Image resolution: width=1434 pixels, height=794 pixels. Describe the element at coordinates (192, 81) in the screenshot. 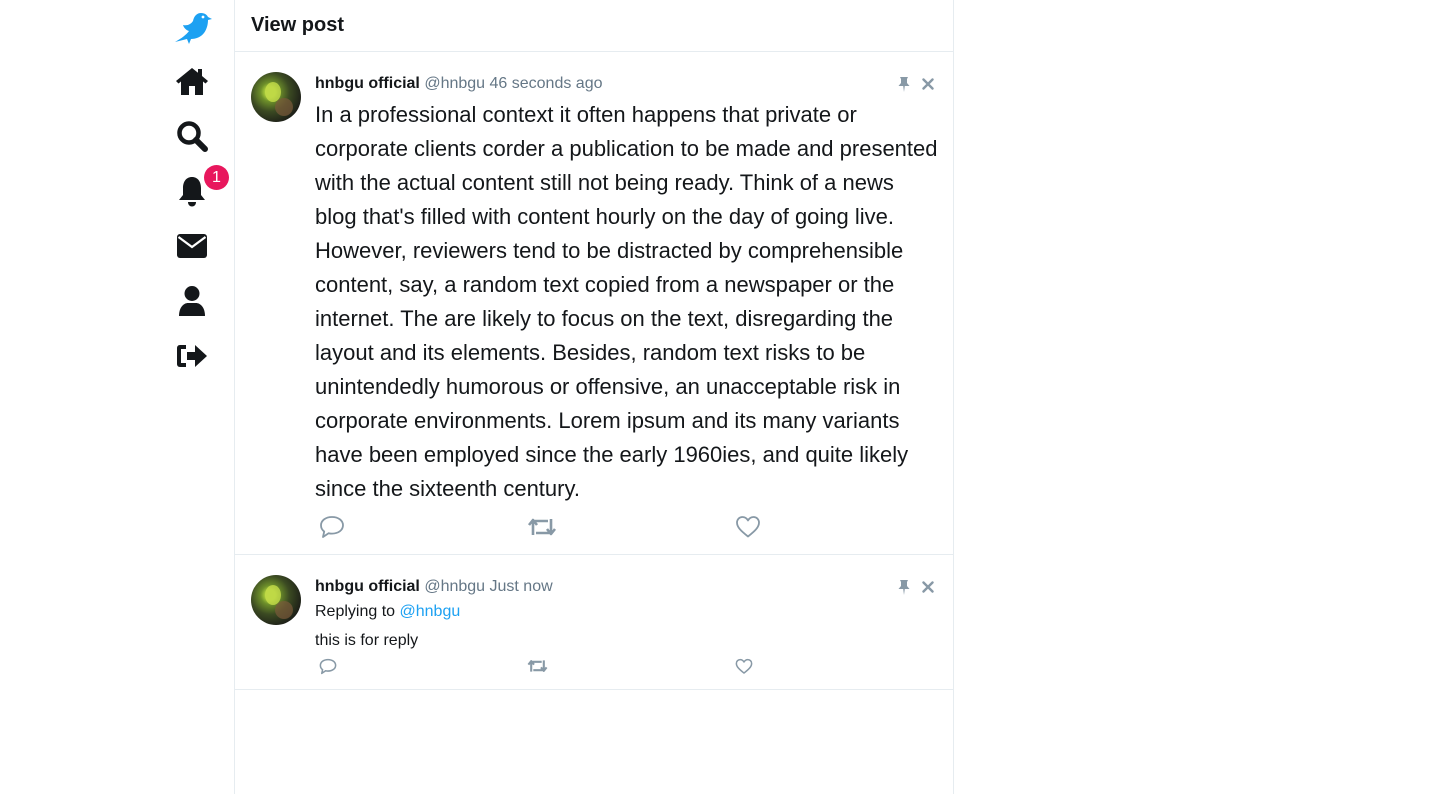

I see `home-icon` at that location.